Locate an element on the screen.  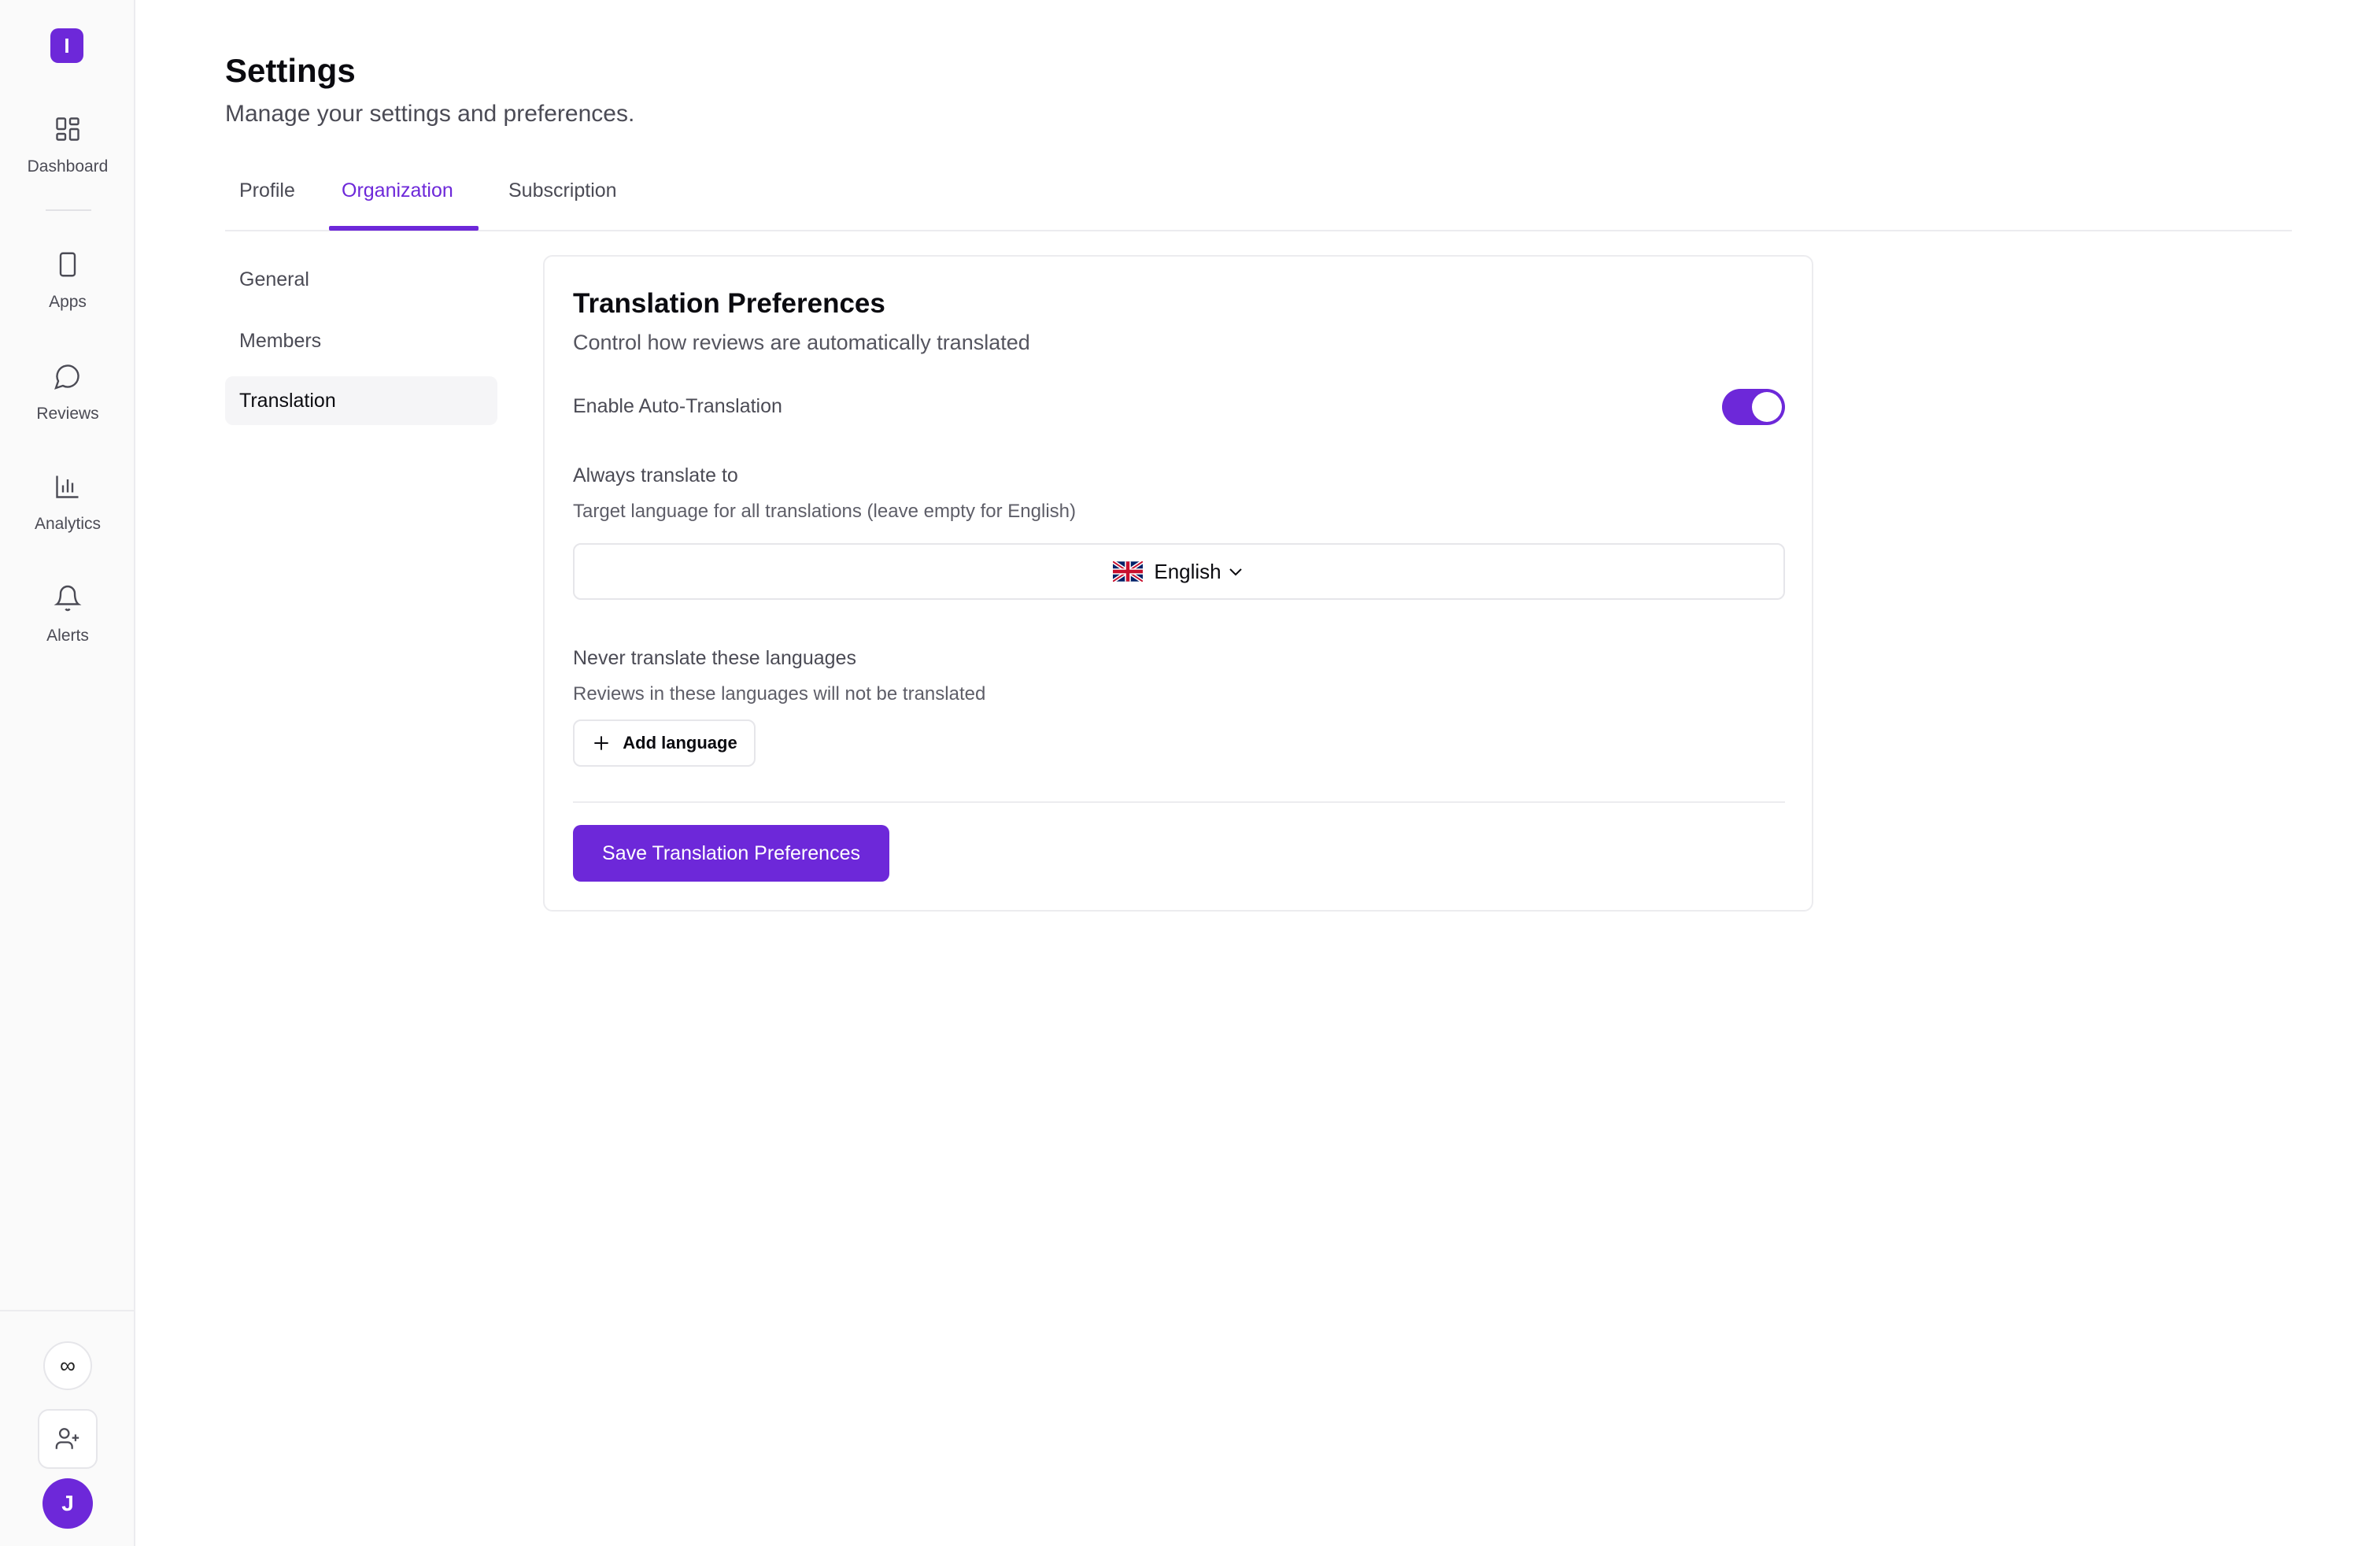
tab-subscription: Subscription is located at coordinates (562, 190).